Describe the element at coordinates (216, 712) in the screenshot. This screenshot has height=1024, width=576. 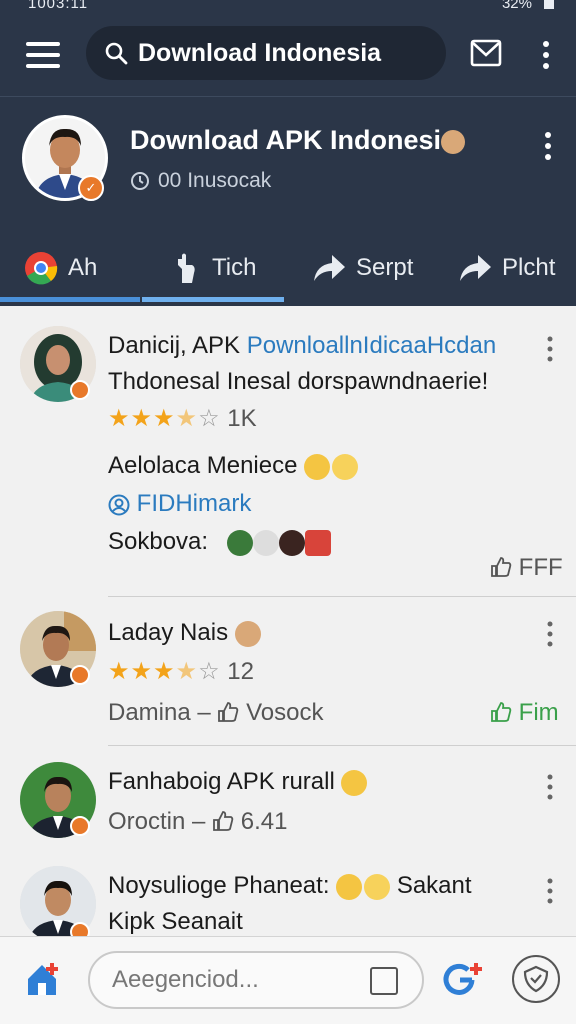
I see `post-meta: Damina – Vosock` at that location.